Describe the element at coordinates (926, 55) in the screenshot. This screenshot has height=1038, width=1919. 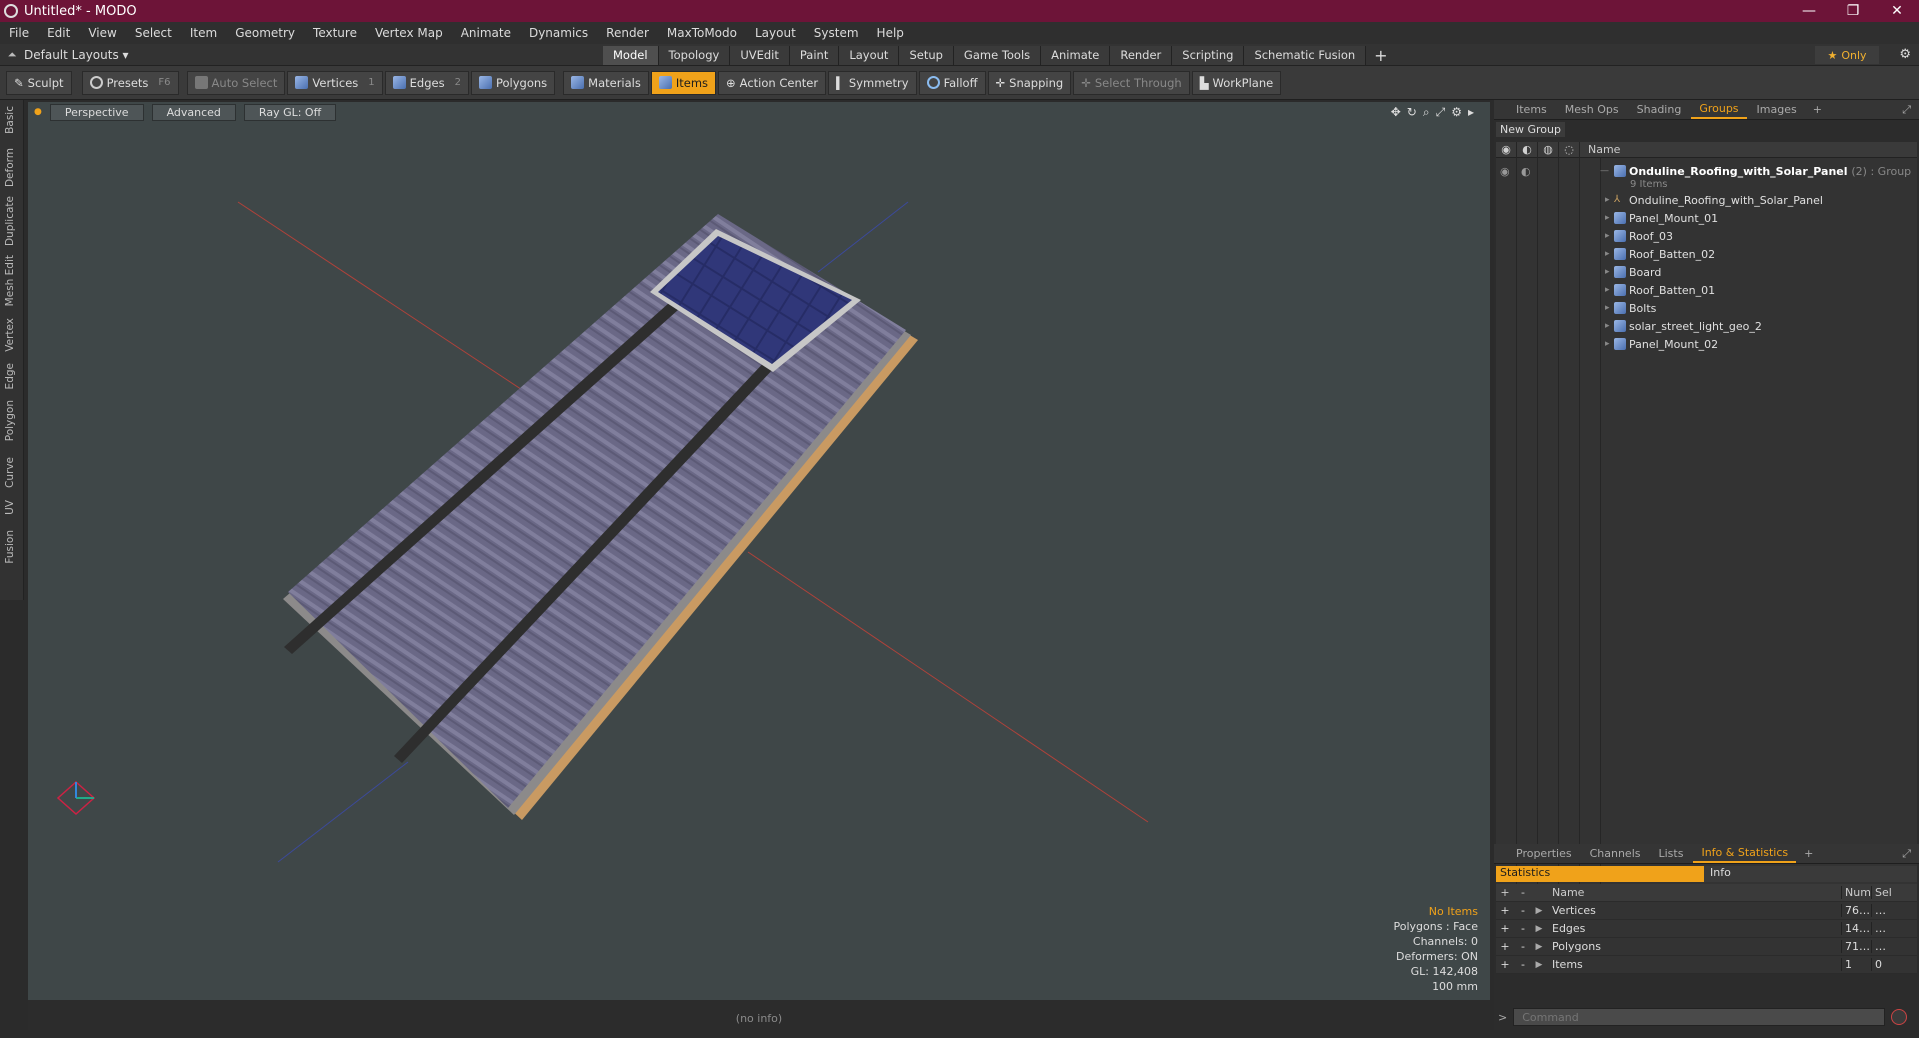
I see `tab-setup: Setup` at that location.